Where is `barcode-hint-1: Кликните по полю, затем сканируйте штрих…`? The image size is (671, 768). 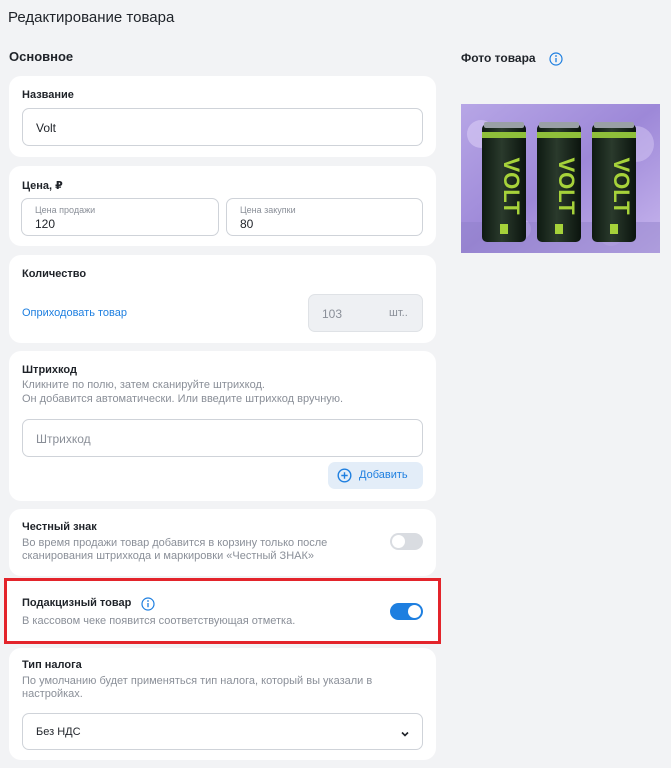 barcode-hint-1: Кликните по полю, затем сканируйте штрих… is located at coordinates (143, 385).